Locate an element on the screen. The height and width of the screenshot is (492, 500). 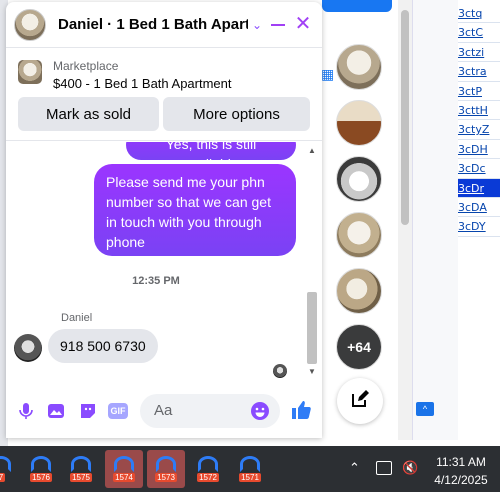
microphone-icon is located at coordinates (26, 411).